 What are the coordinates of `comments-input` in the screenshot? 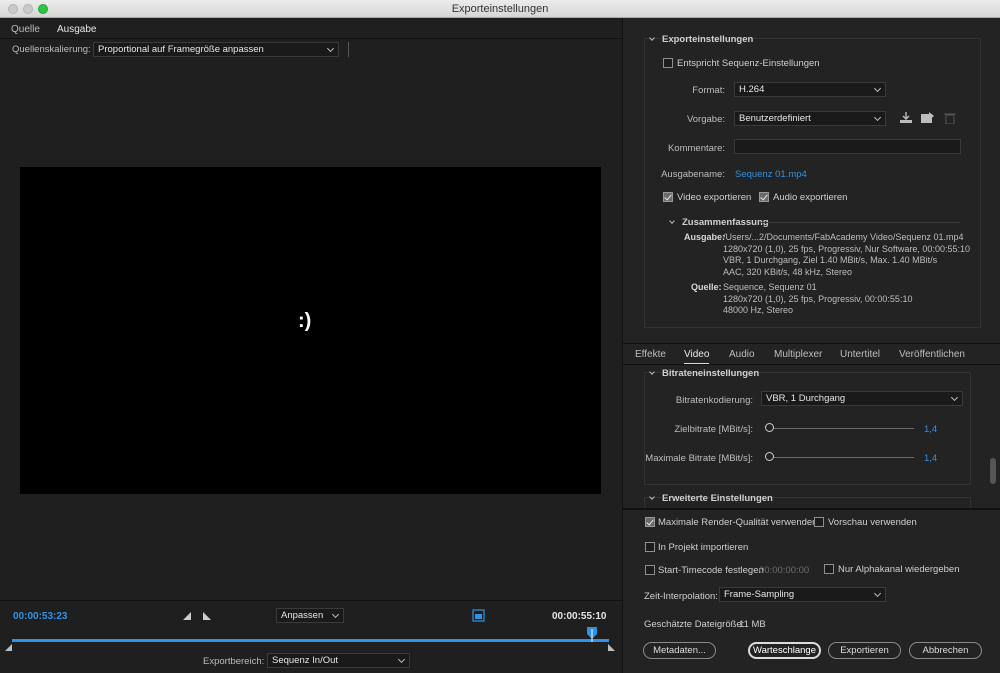 It's located at (847, 146).